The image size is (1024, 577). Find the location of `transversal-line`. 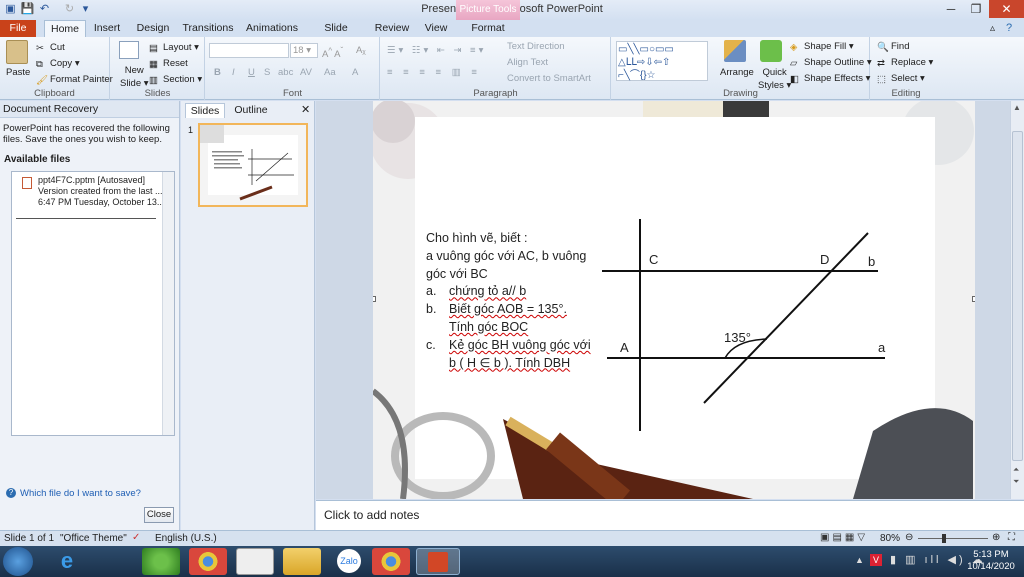

transversal-line is located at coordinates (786, 318).